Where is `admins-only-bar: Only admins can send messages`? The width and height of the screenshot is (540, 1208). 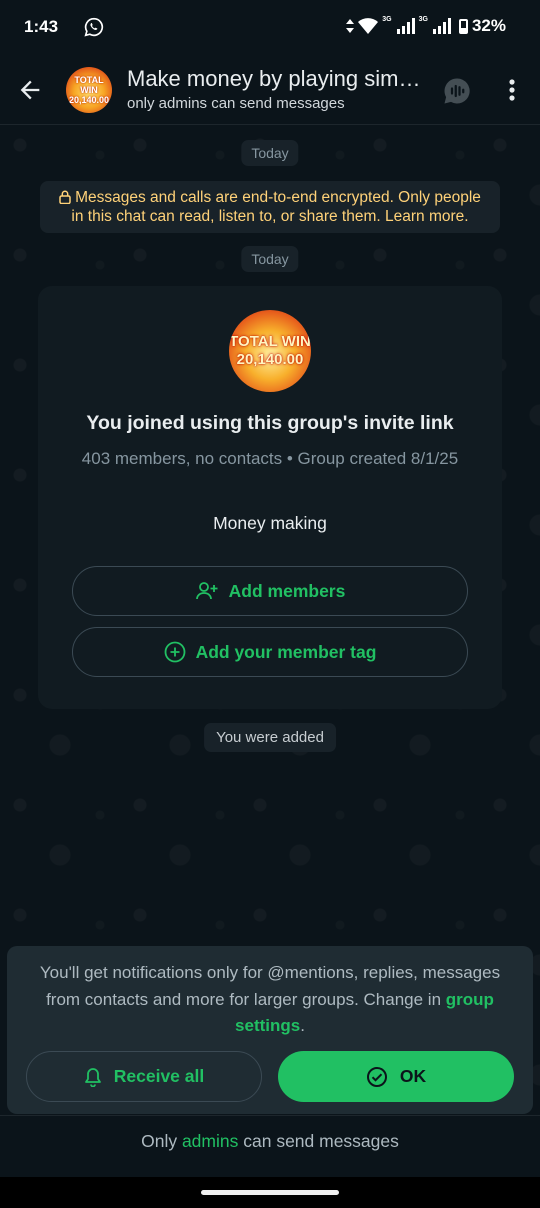 admins-only-bar: Only admins can send messages is located at coordinates (270, 1146).